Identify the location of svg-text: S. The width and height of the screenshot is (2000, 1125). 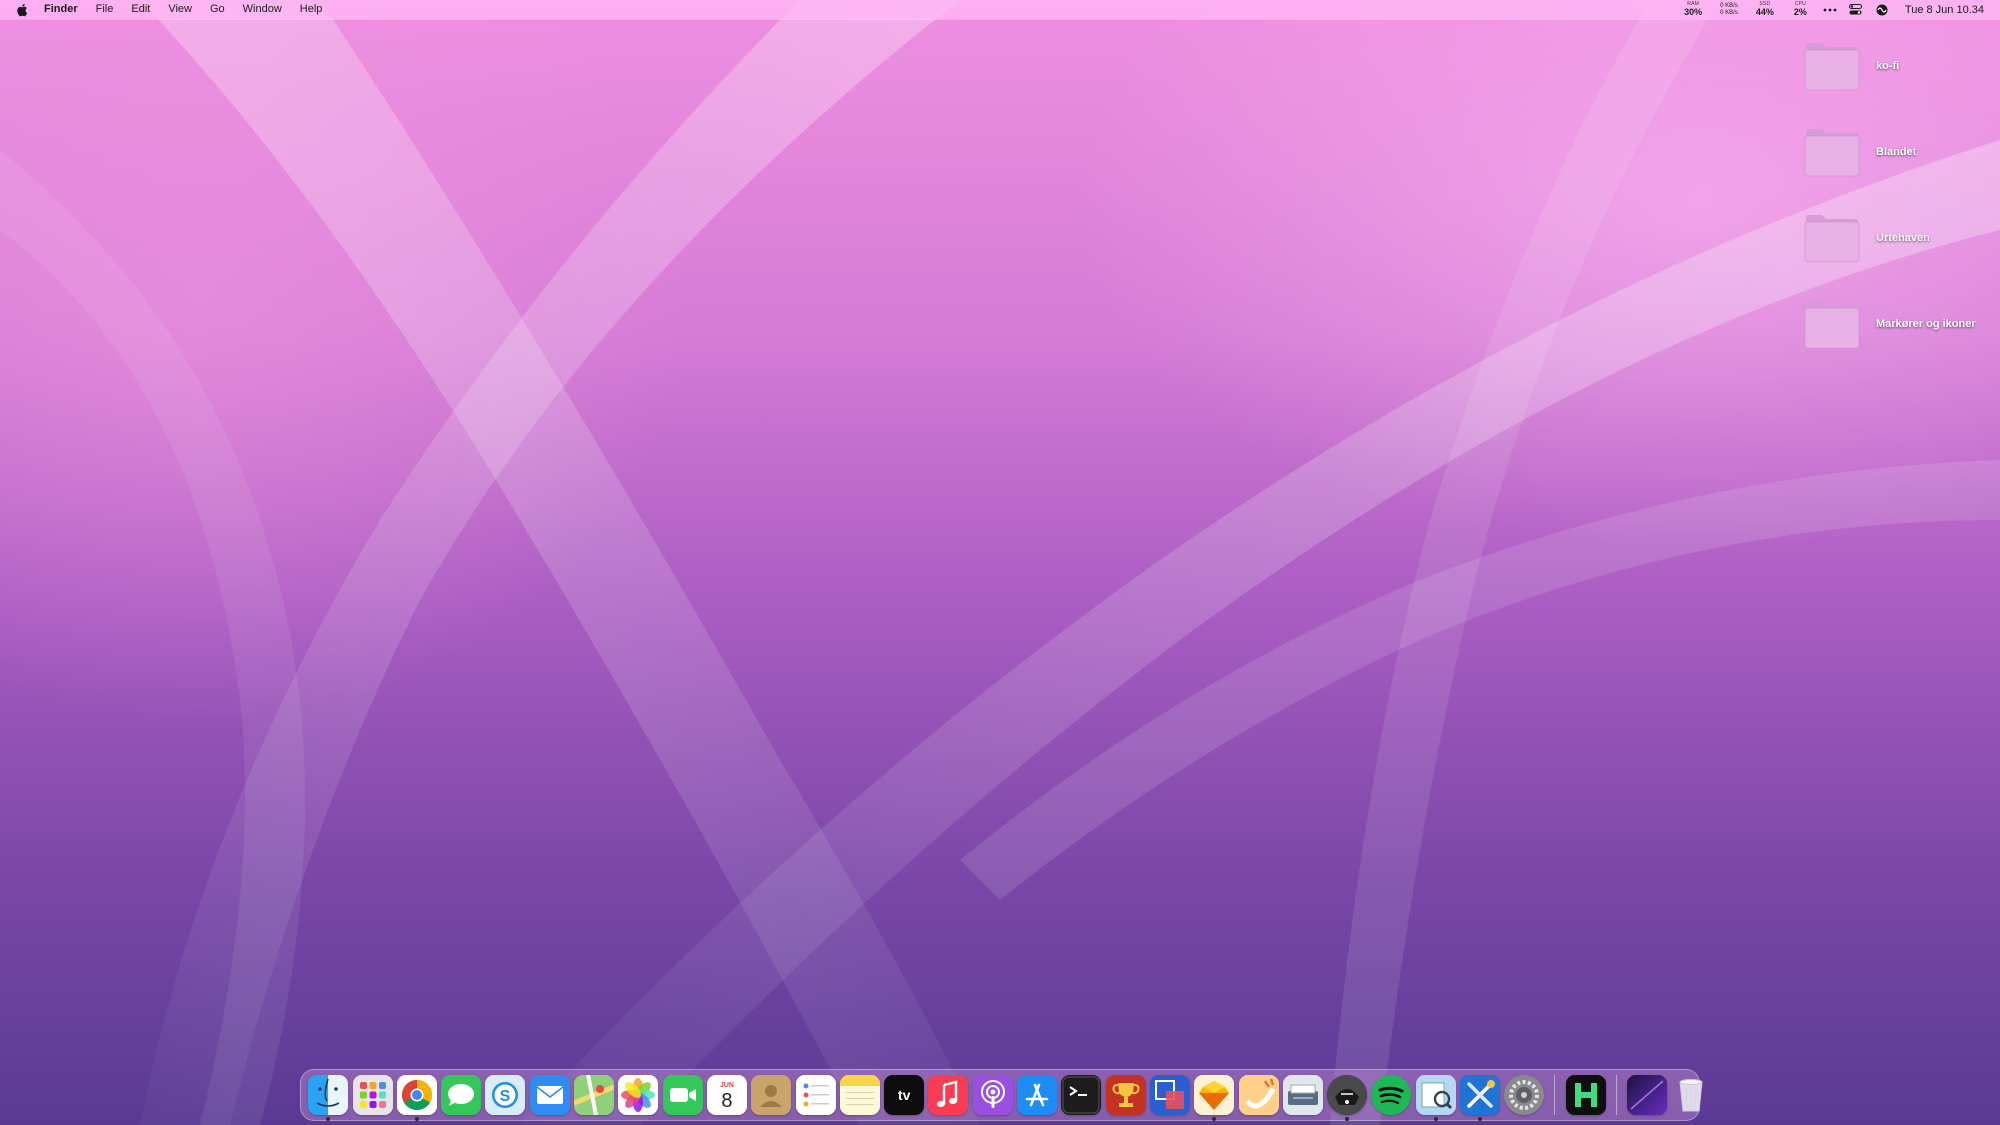
(505, 1096).